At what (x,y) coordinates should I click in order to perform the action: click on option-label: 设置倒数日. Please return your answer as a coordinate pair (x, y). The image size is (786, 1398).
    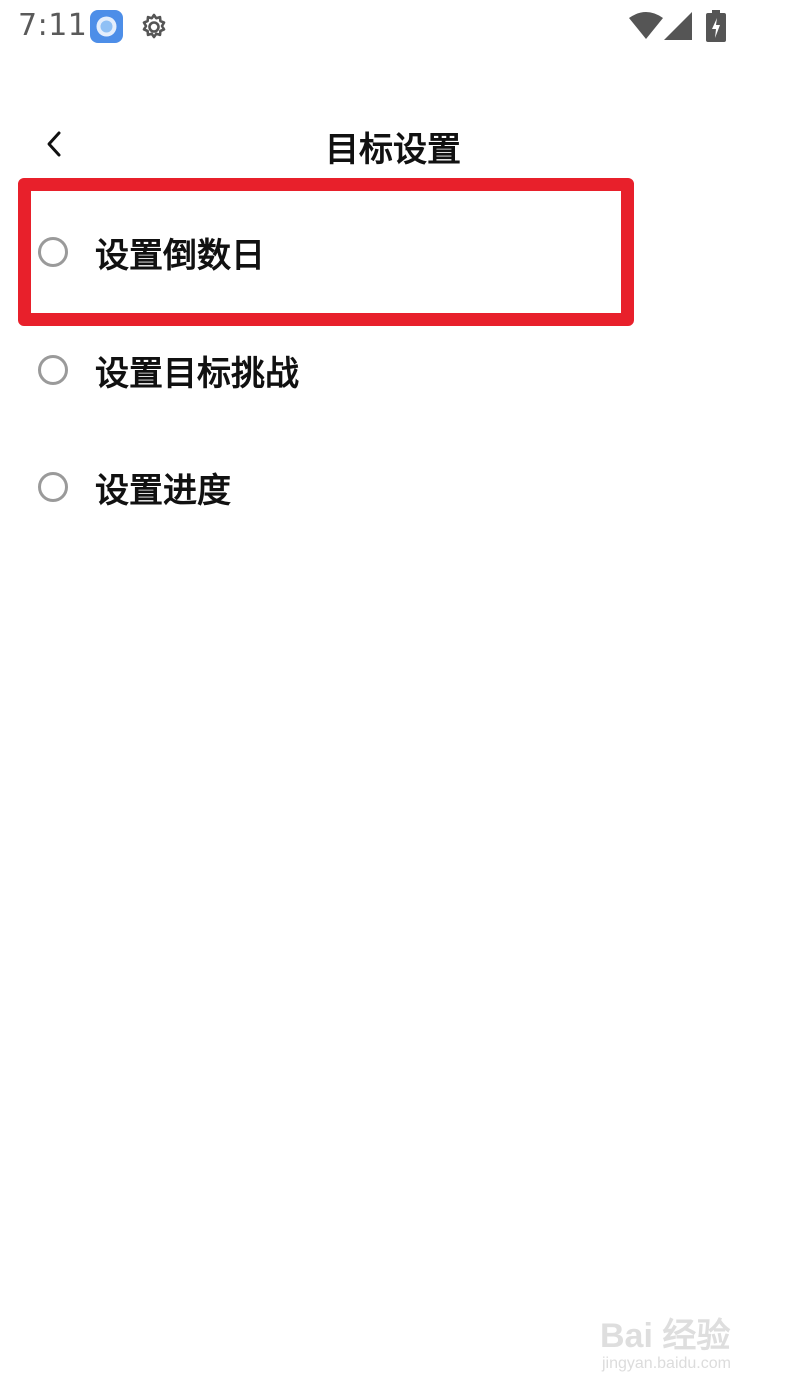
    Looking at the image, I should click on (180, 255).